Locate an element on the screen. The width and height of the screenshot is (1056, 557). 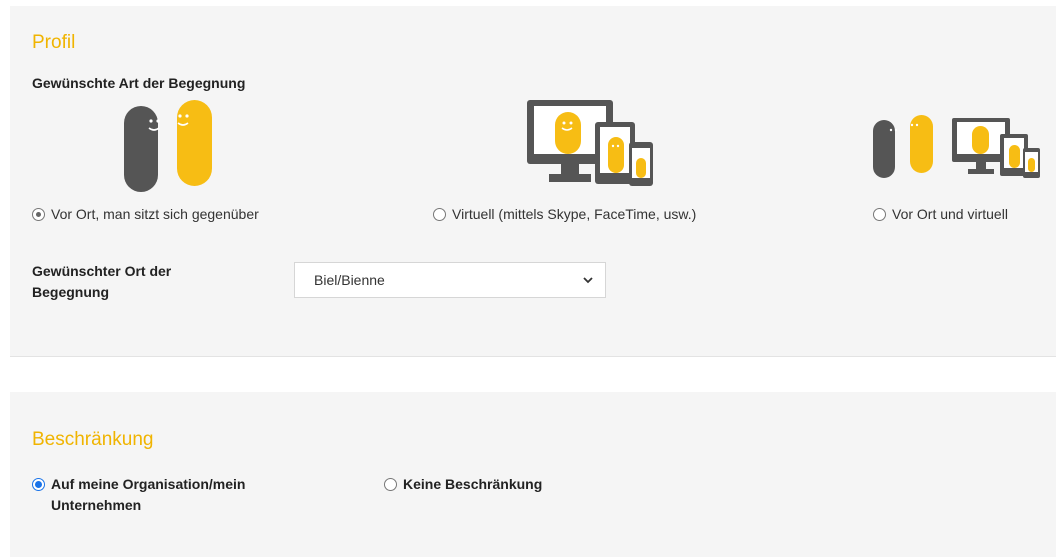
location-label: Gewünschter Ort der Begegnung is located at coordinates (102, 281).